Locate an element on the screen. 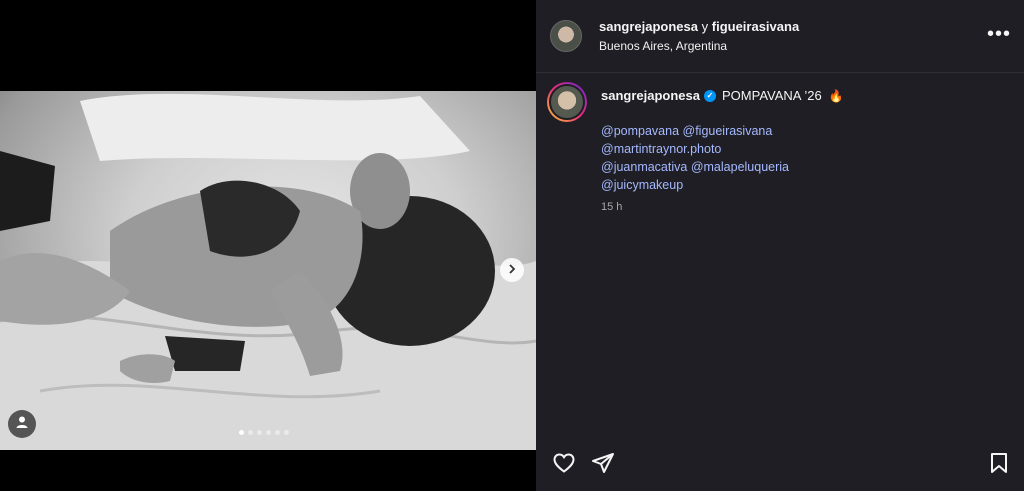 Image resolution: width=1024 pixels, height=491 pixels. caption-header: sangrejaponesa ✓ POMPAVANA ’26 🔥 is located at coordinates (722, 95).